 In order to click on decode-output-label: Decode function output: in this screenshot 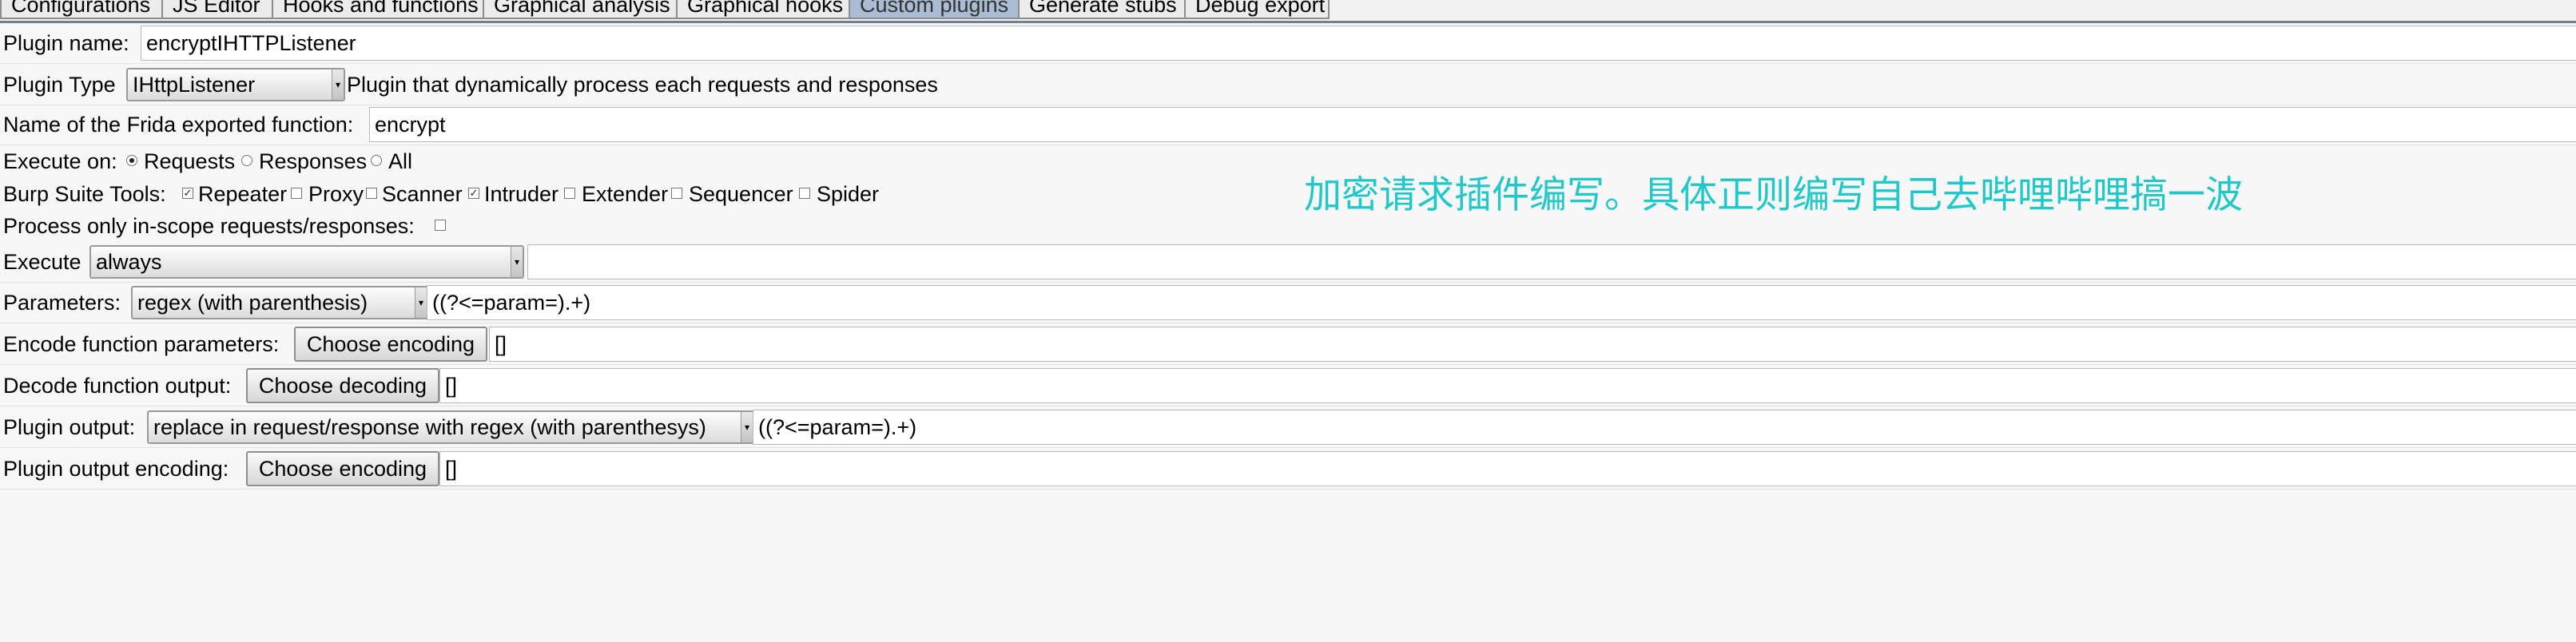, I will do `click(117, 386)`.